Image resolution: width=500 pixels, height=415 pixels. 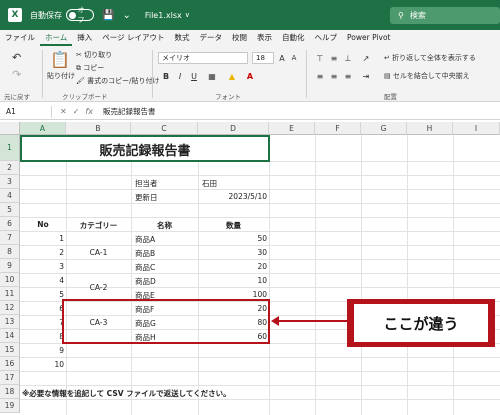 What do you see at coordinates (146, 197) in the screenshot?
I see `updated-label: 更新日` at bounding box center [146, 197].